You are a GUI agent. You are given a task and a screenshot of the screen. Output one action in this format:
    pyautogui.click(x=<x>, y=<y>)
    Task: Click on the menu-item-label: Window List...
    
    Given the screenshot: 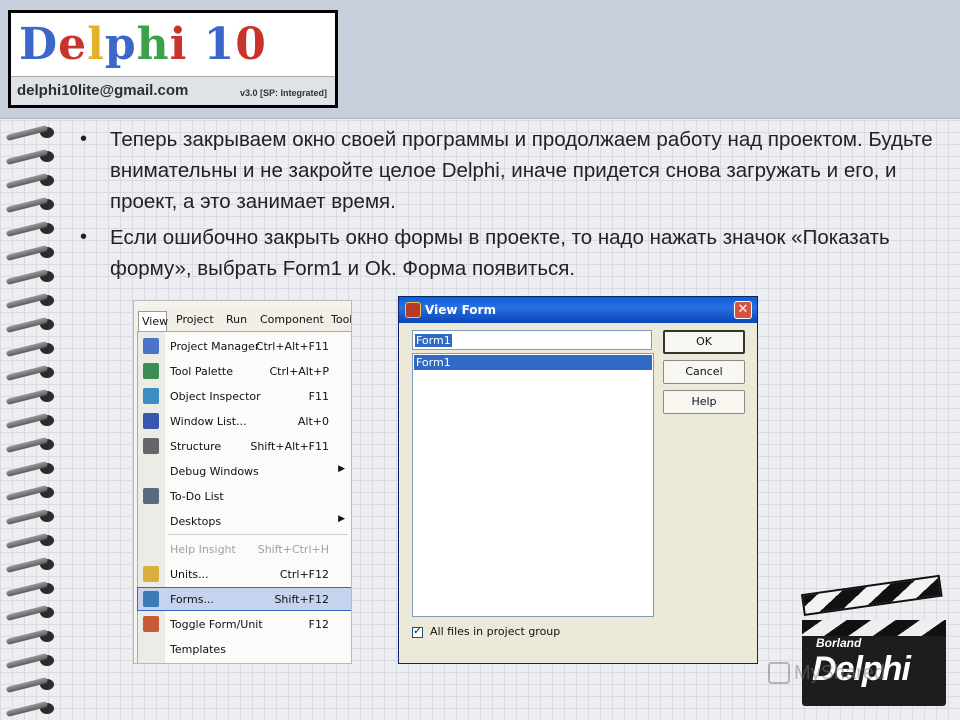 What is the action you would take?
    pyautogui.click(x=208, y=421)
    